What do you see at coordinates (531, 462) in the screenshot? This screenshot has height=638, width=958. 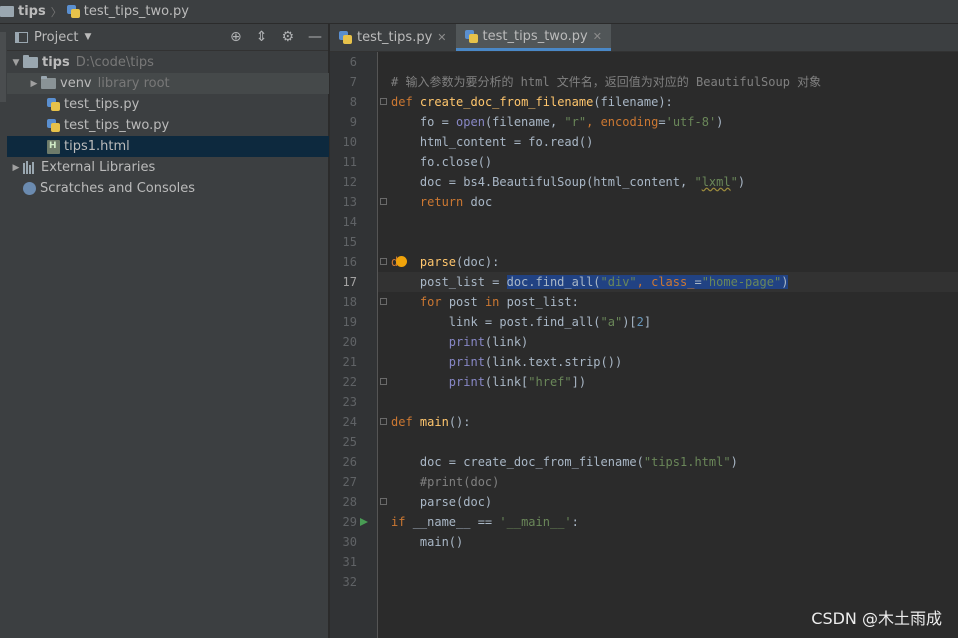 I see `code-text: doc = create_doc_from_filename(` at bounding box center [531, 462].